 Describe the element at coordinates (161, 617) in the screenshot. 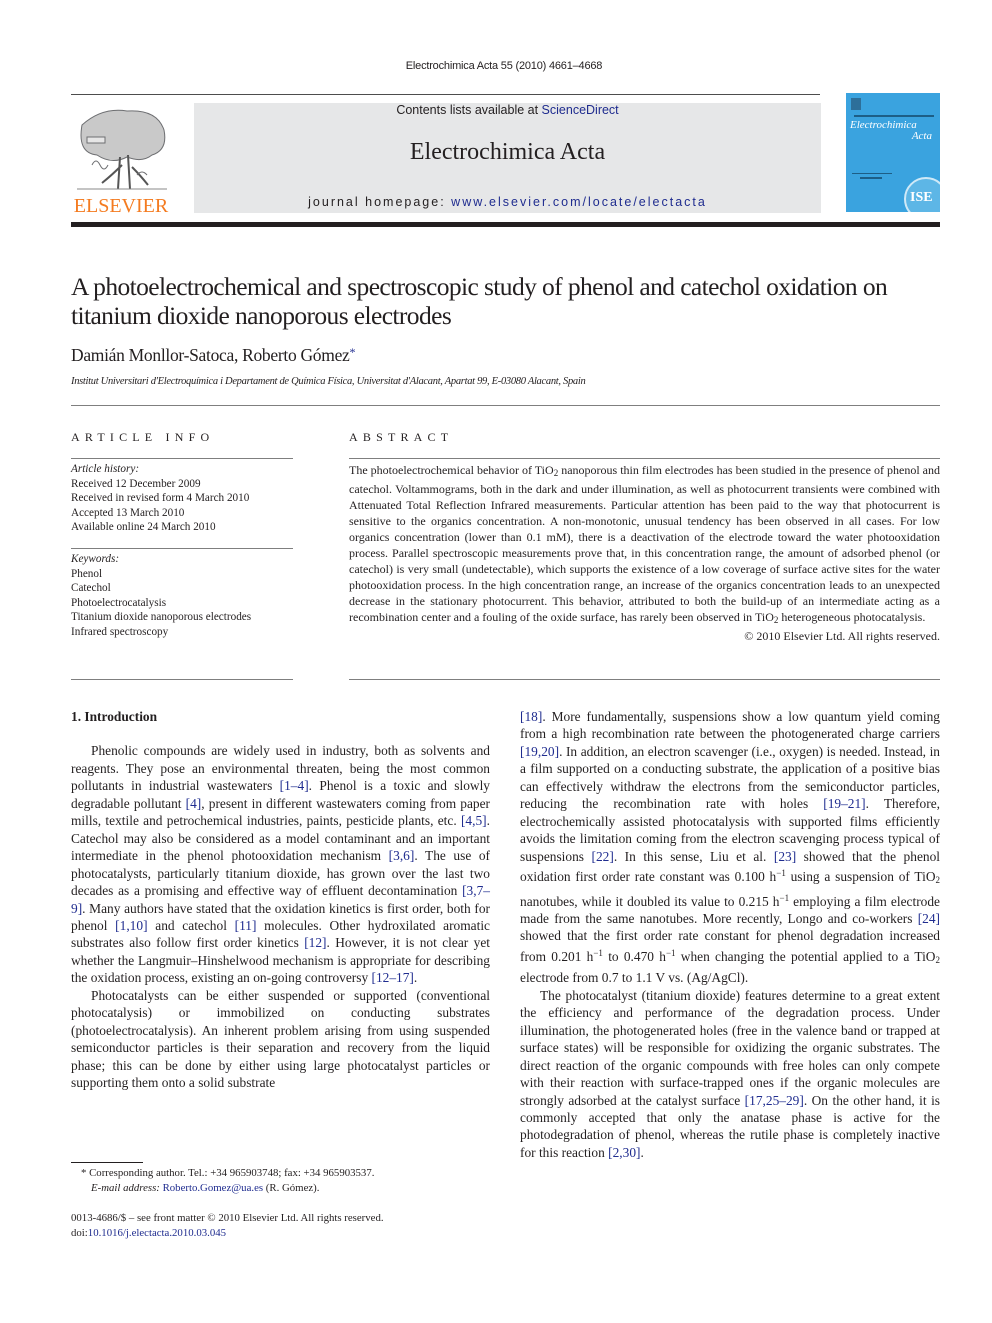

I see `keyword: Titanium dioxide nanoporous electrodes` at that location.